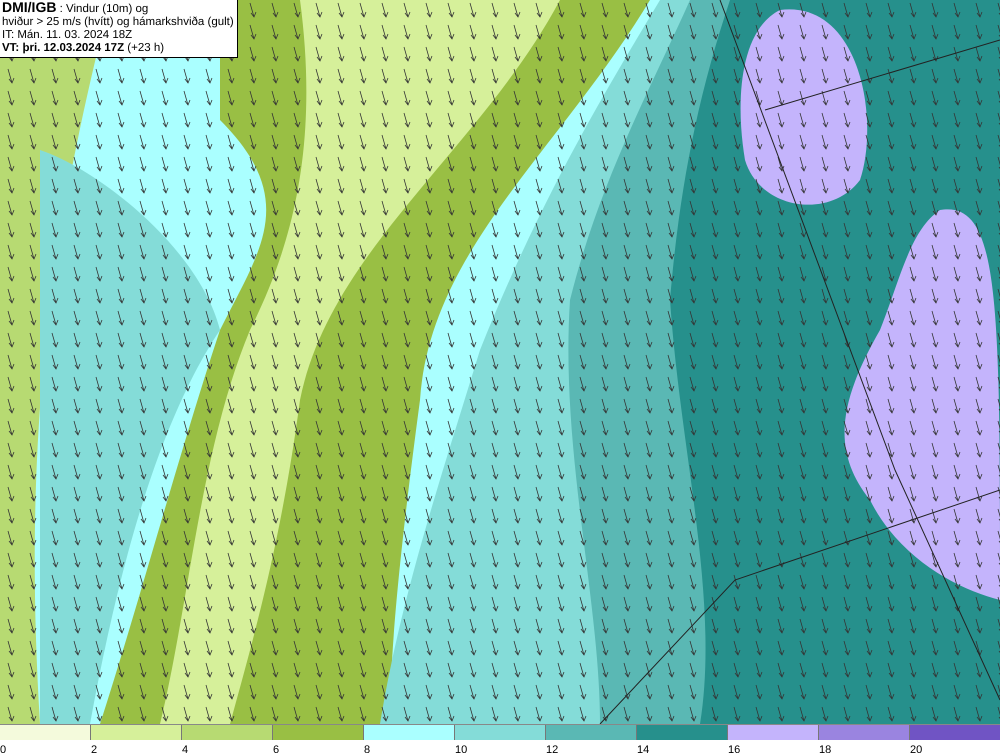 The width and height of the screenshot is (1000, 753). I want to click on legend-tick-label: 6, so click(276, 748).